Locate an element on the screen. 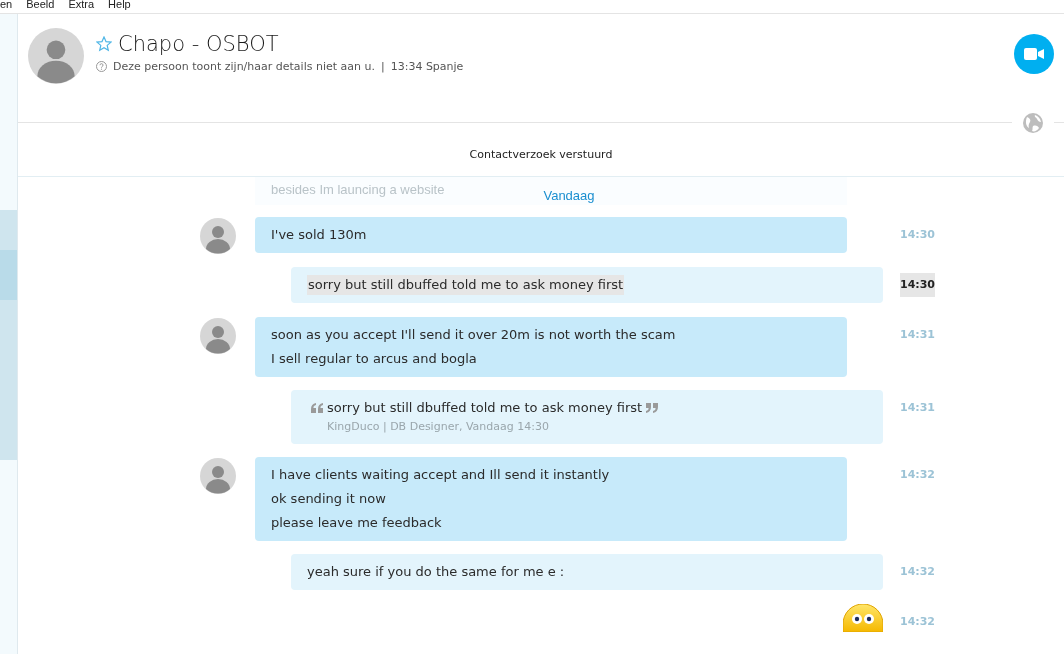 This screenshot has height=654, width=1064. message-text: please leave me feedback is located at coordinates (357, 523).